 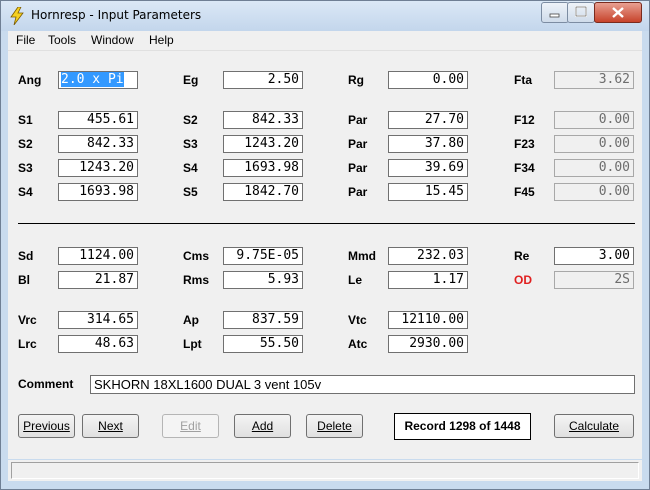 What do you see at coordinates (263, 168) in the screenshot?
I see `field-s4: 1693.98` at bounding box center [263, 168].